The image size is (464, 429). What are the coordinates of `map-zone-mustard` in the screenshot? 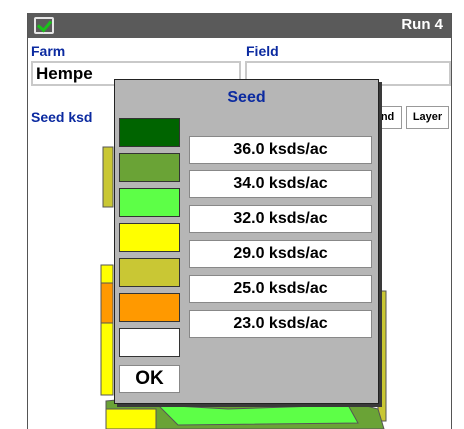 It's located at (108, 177).